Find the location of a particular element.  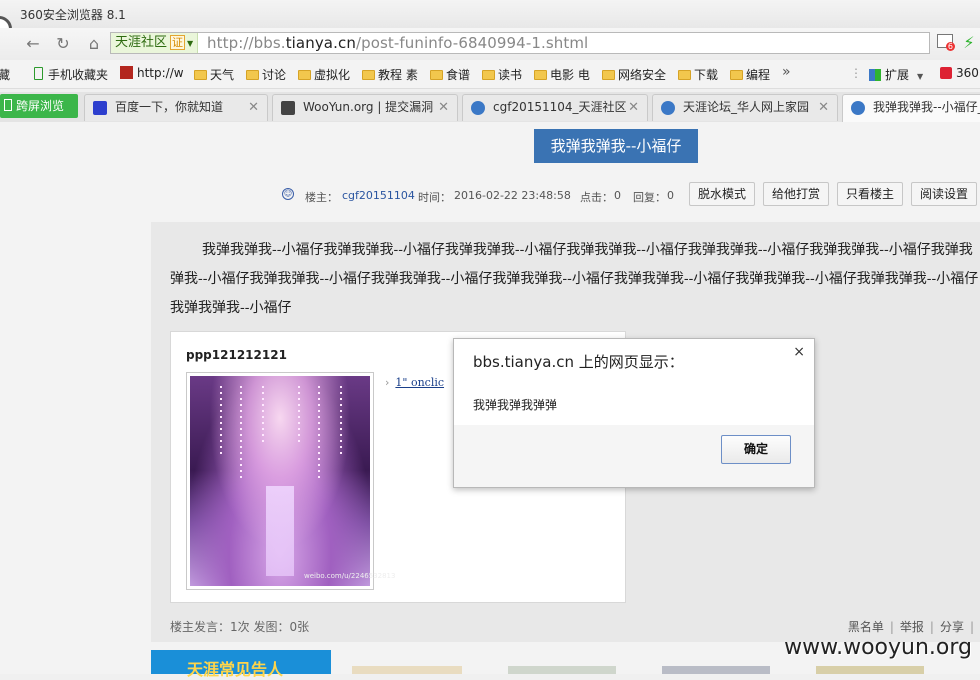

bookmark-folder-weather: 天气 is located at coordinates (214, 74).